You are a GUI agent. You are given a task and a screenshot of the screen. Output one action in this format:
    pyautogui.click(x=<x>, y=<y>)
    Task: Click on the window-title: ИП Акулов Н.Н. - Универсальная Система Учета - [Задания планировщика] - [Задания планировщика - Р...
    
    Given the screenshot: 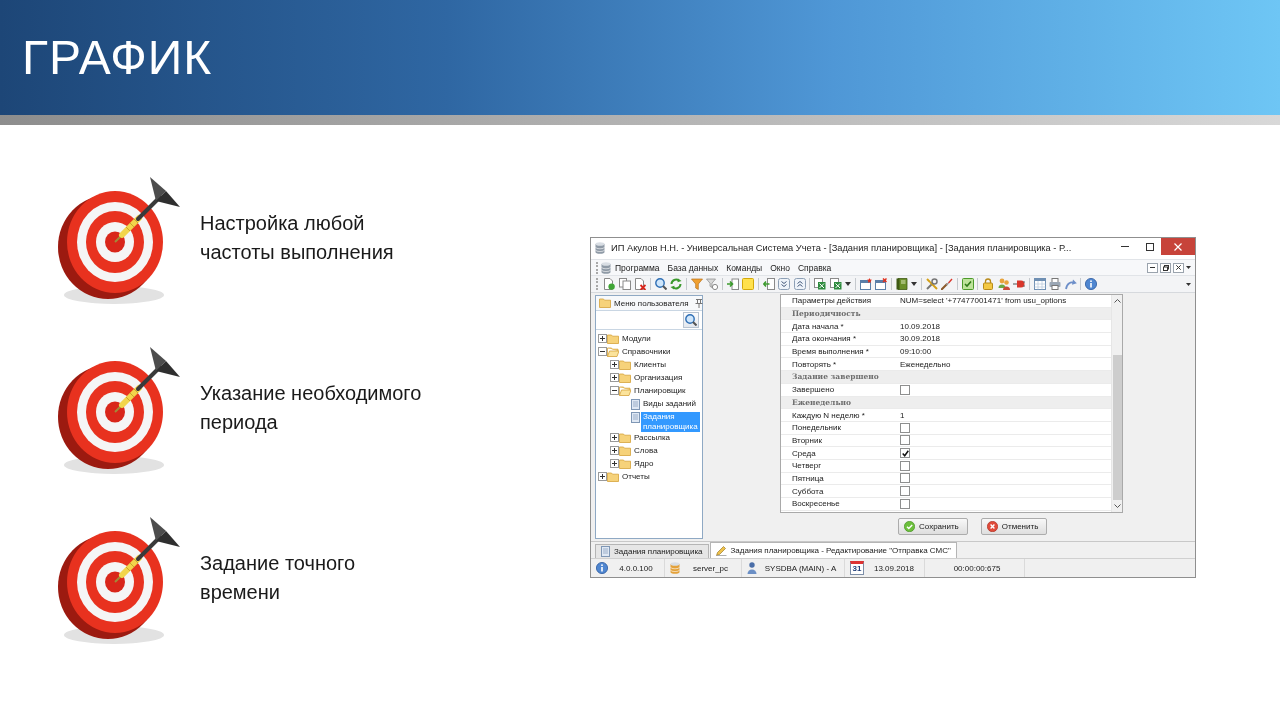 What is the action you would take?
    pyautogui.click(x=842, y=248)
    